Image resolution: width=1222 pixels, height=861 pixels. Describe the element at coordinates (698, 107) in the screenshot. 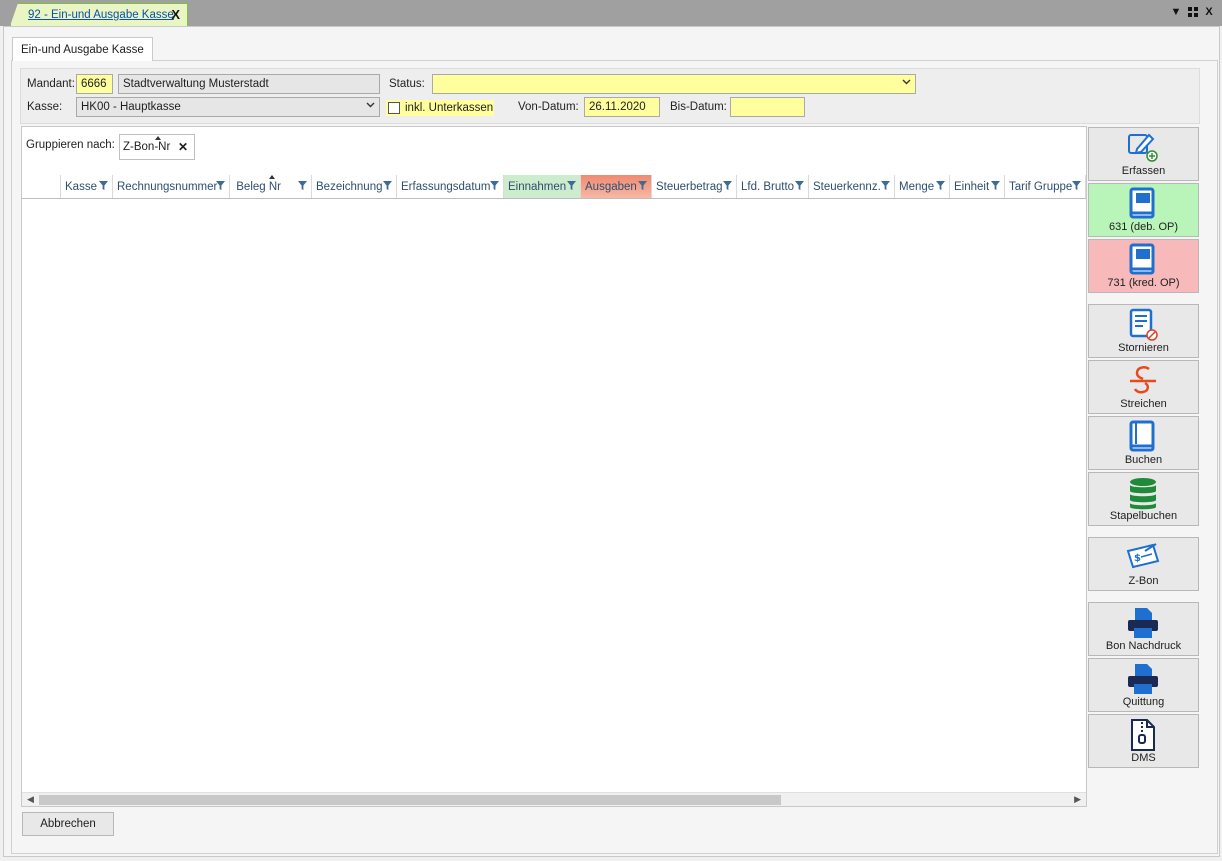

I see `bis-datum-label: Bis-Datum:` at that location.